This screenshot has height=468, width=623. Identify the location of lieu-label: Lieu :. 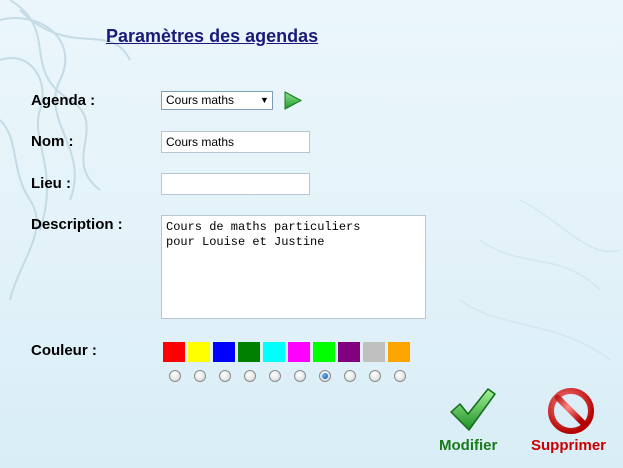
(51, 183).